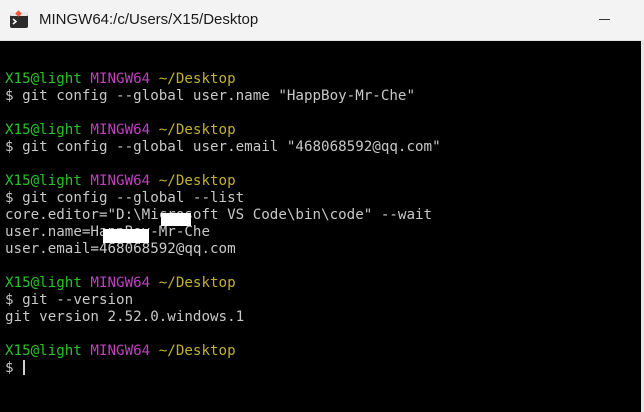 Image resolution: width=644 pixels, height=412 pixels. Describe the element at coordinates (223, 232) in the screenshot. I see `terminal-line: user.name=HappBoy-Mr-Che` at that location.